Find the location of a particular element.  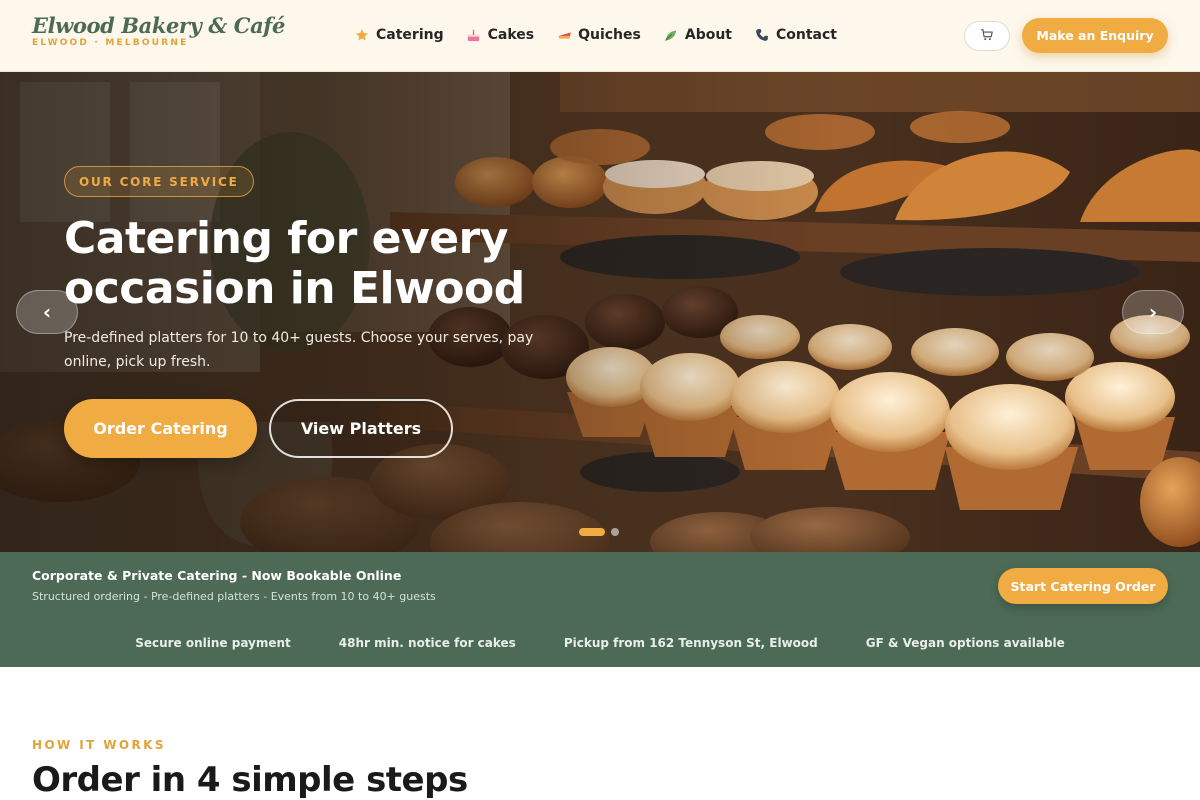

section-title: Order in 4 simple steps is located at coordinates (250, 780).